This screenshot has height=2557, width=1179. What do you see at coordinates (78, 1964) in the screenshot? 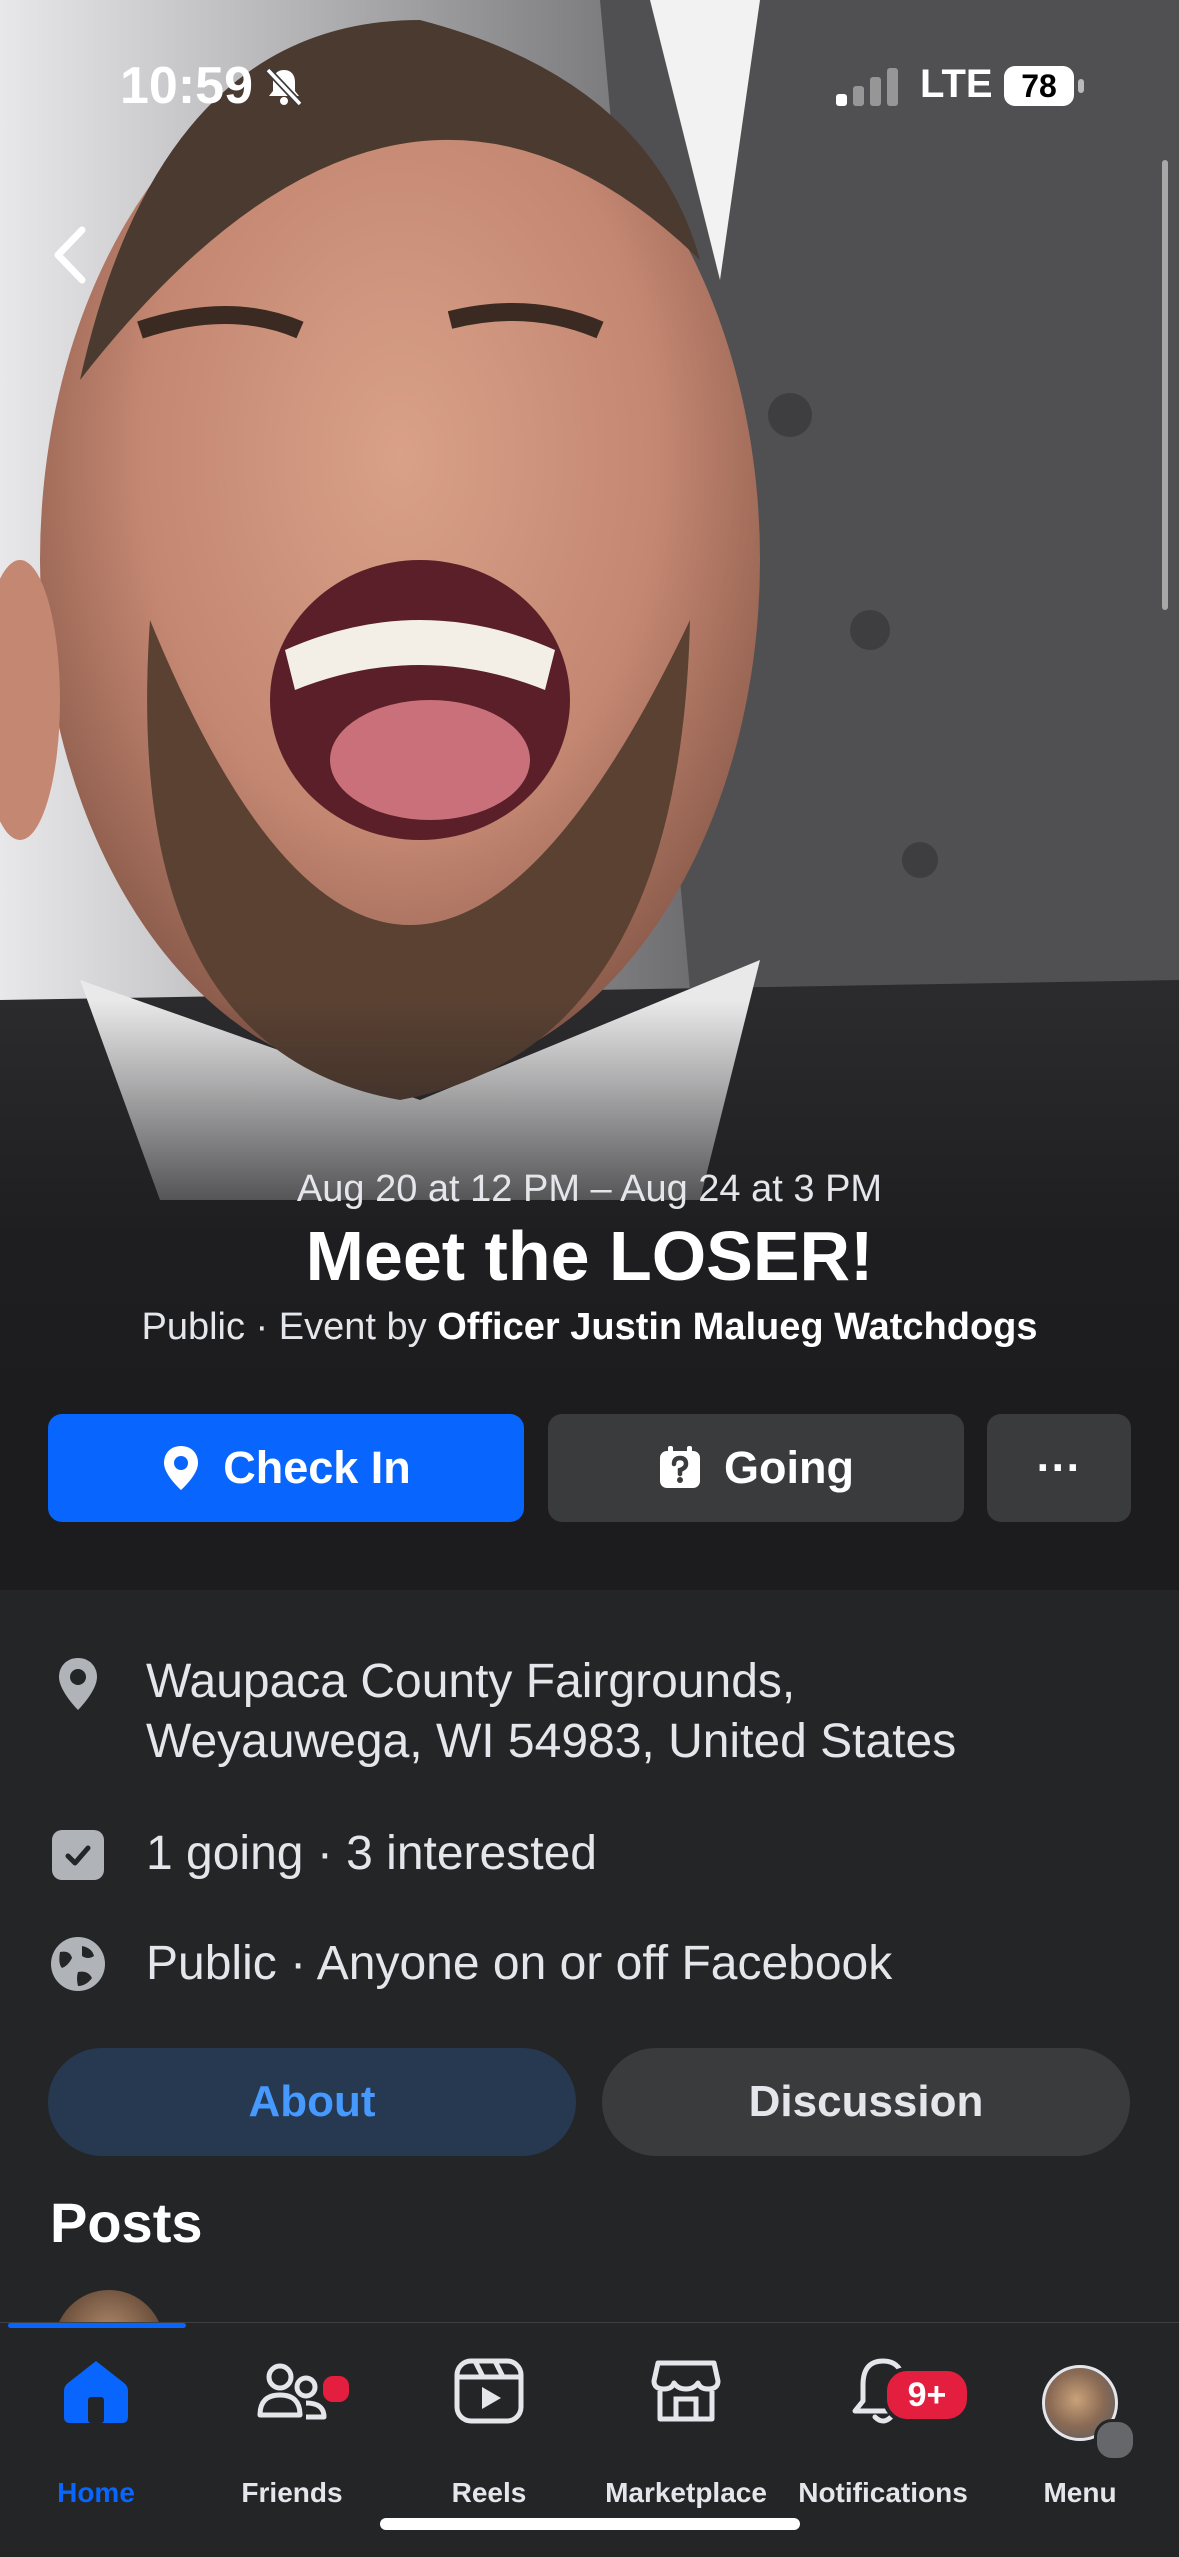
I see `globe-icon` at bounding box center [78, 1964].